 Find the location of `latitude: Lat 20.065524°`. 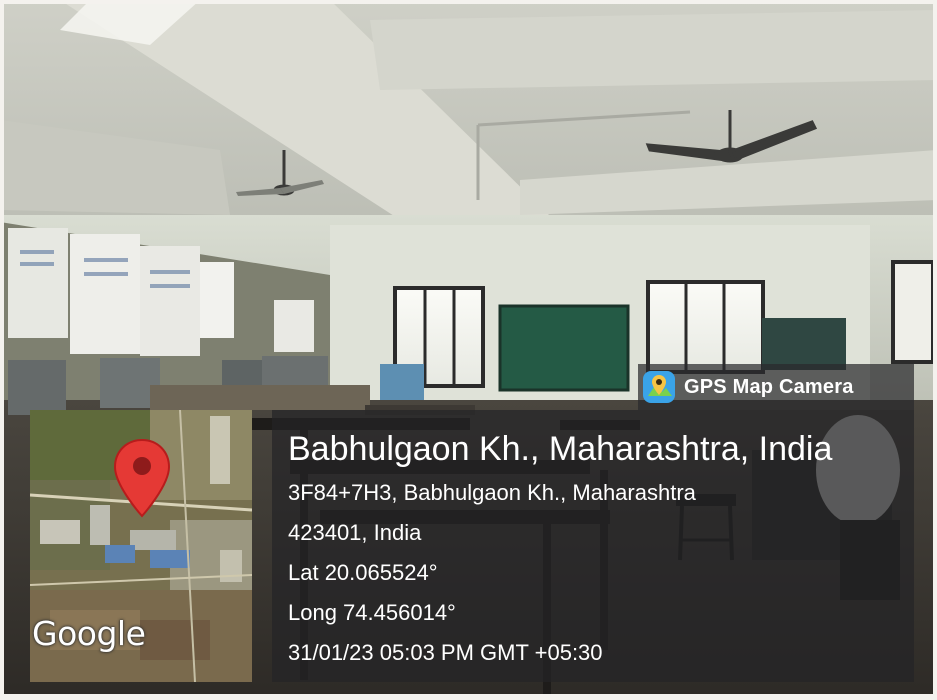

latitude: Lat 20.065524° is located at coordinates (363, 572).